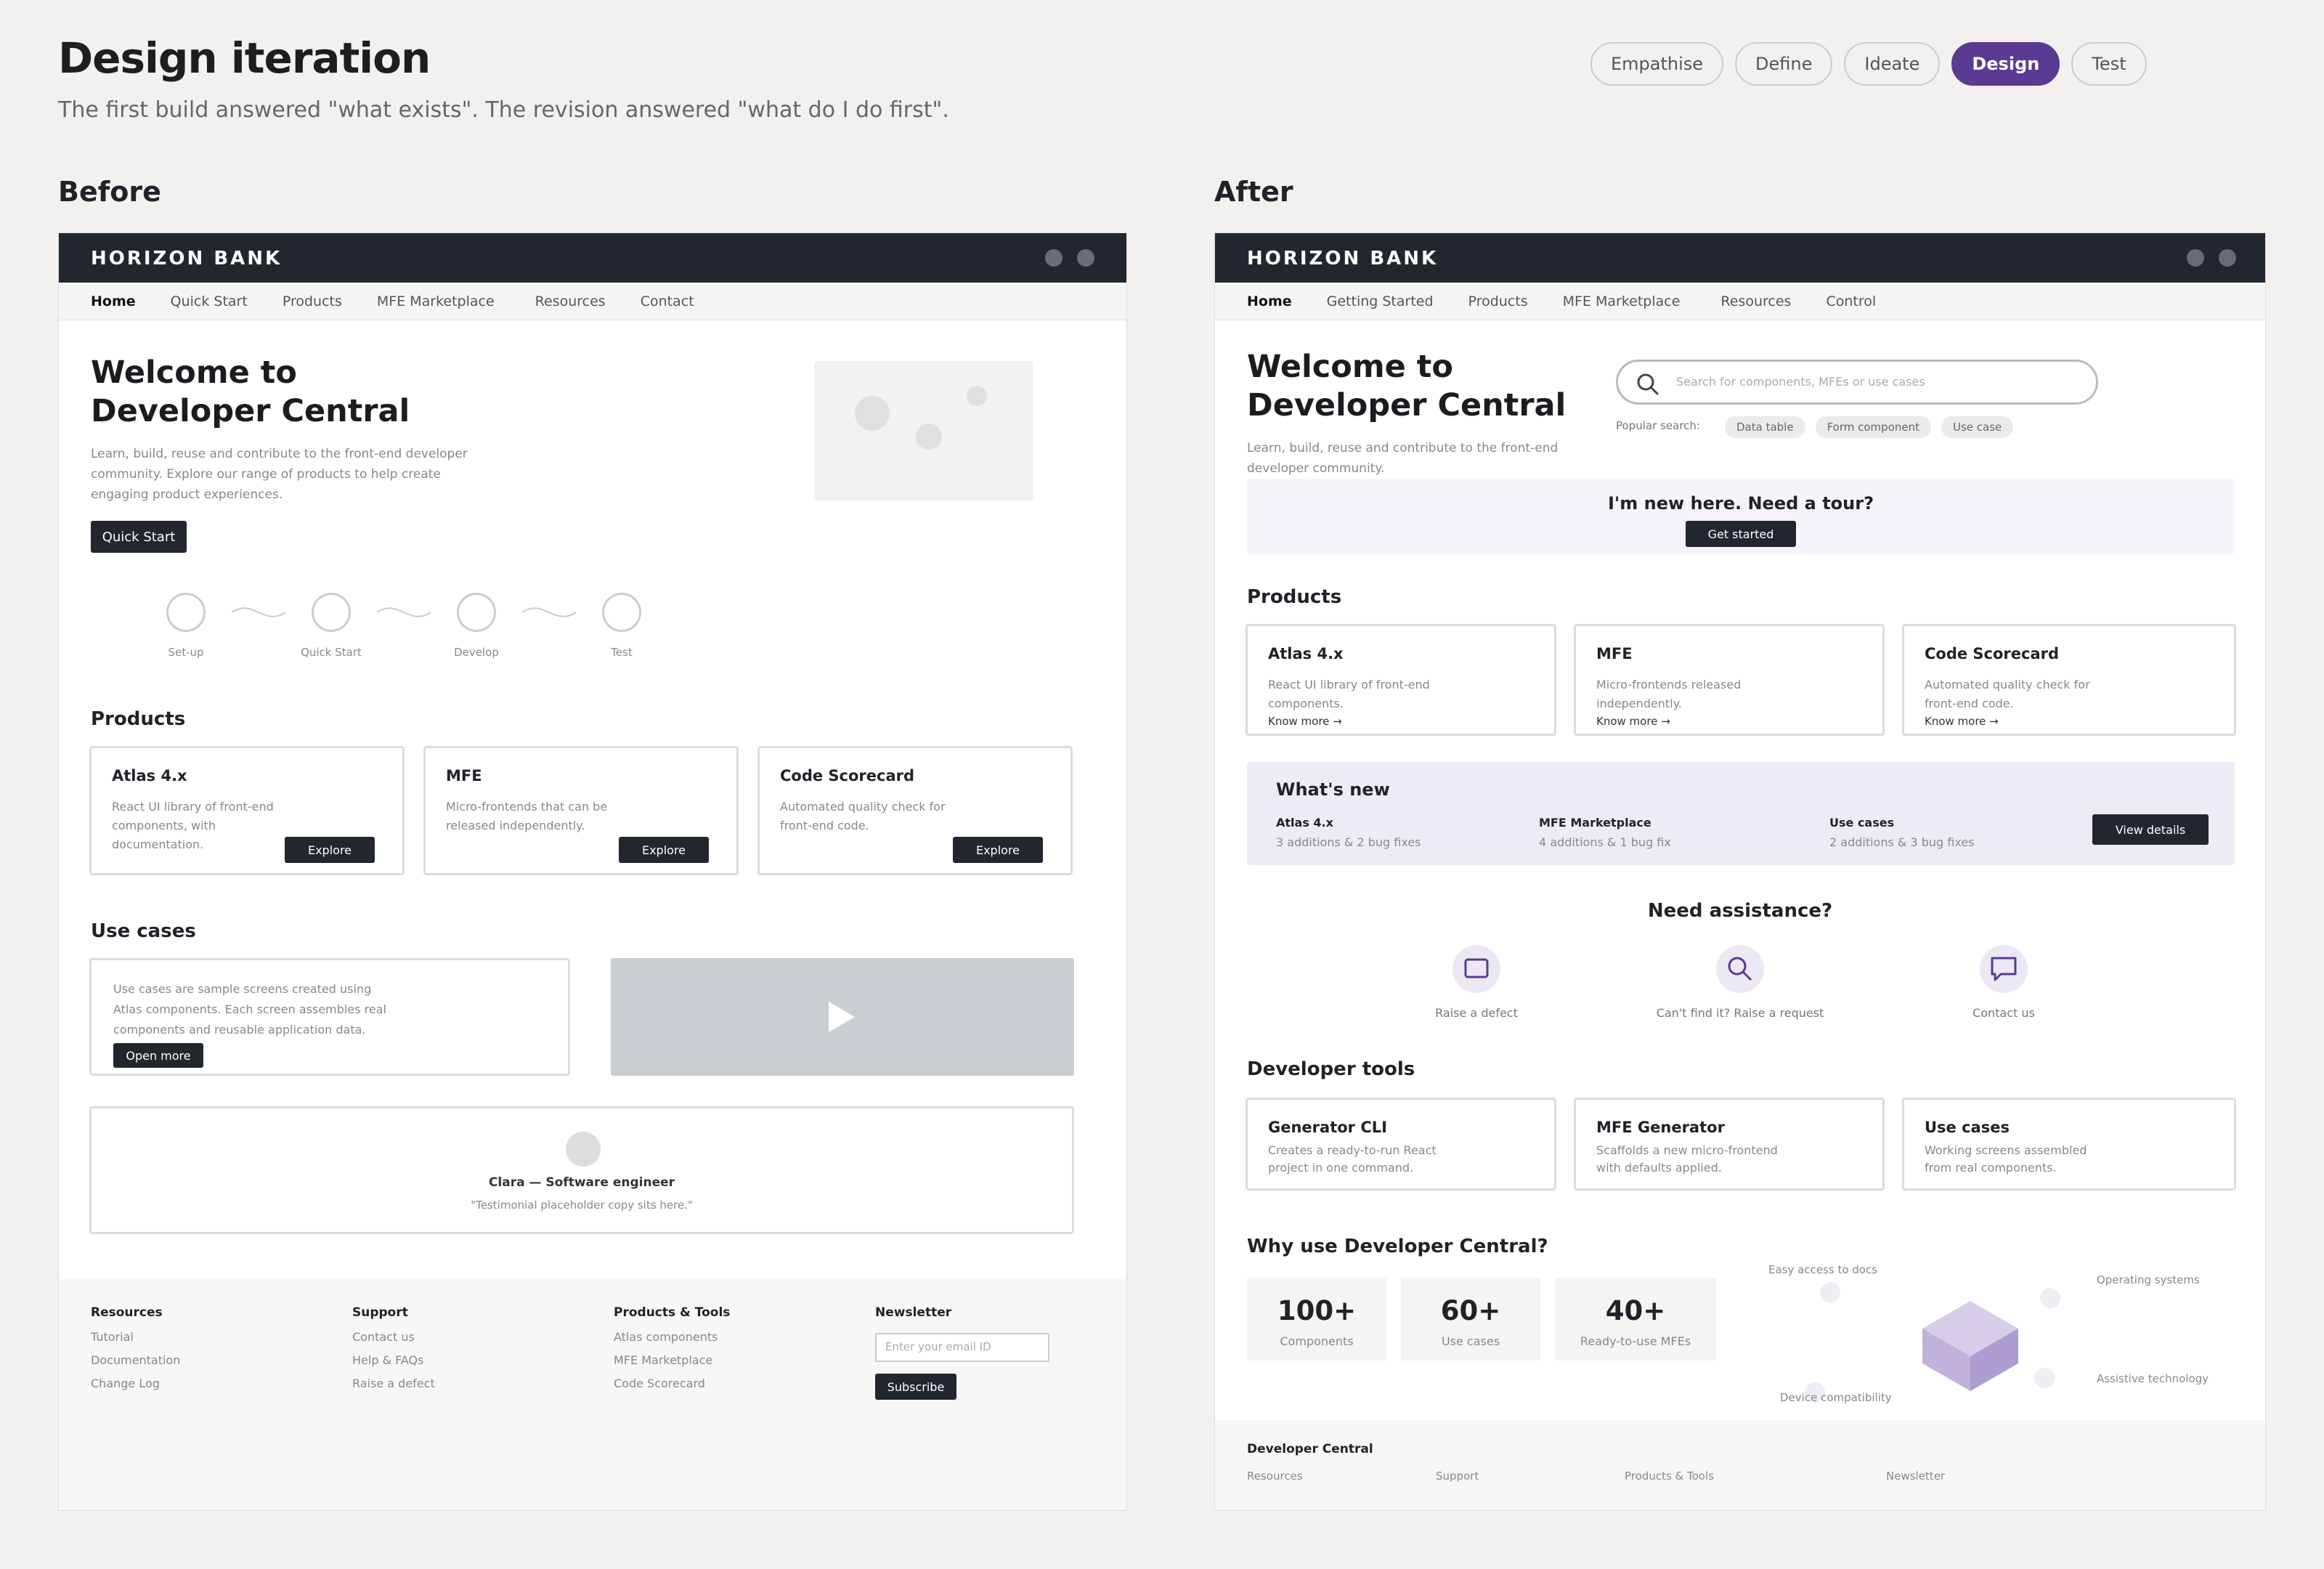 Image resolution: width=2324 pixels, height=1569 pixels. I want to click on phase-stepper: Empathise Define Ideate Design Test, so click(1868, 64).